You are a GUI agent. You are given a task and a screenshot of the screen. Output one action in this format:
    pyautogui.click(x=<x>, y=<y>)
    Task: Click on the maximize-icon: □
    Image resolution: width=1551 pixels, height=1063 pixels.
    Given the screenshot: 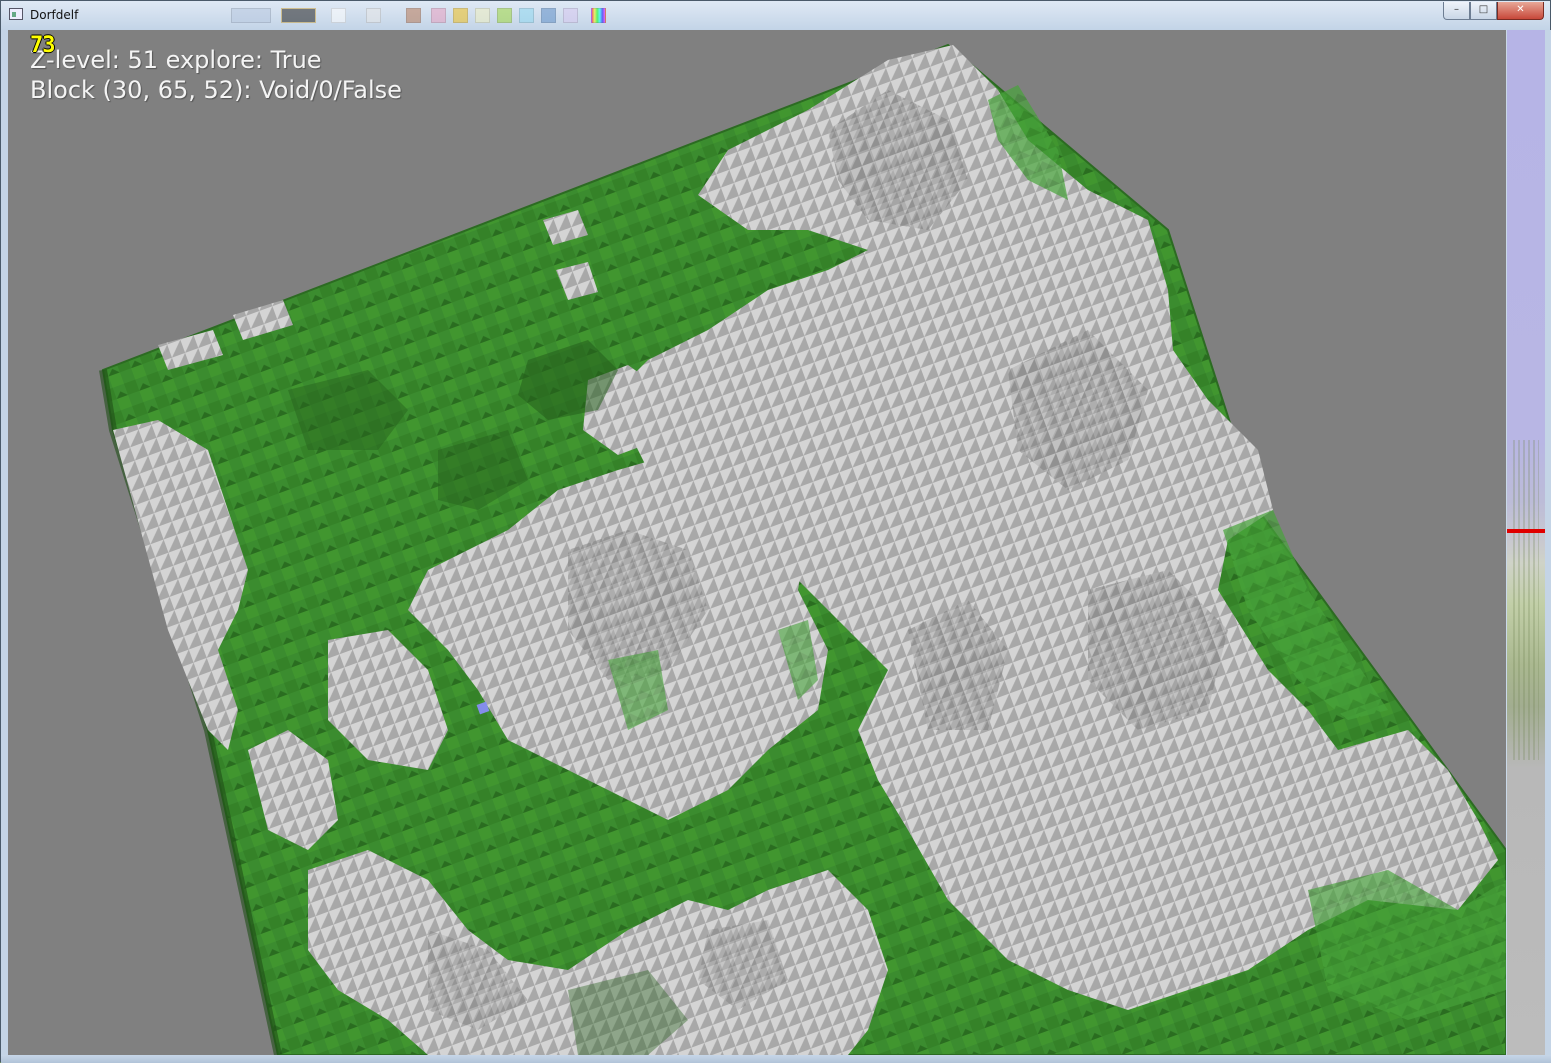 What is the action you would take?
    pyautogui.click(x=1483, y=9)
    